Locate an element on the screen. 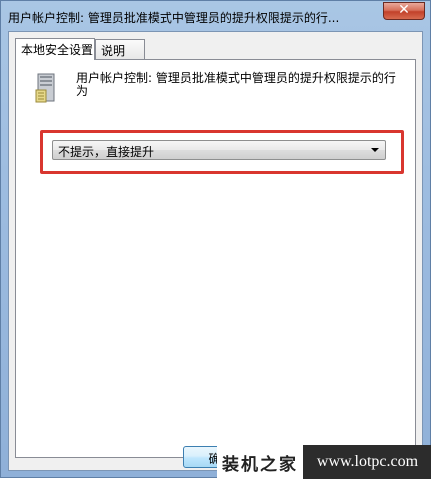  watermark-url: www.lotpc.com is located at coordinates (367, 462).